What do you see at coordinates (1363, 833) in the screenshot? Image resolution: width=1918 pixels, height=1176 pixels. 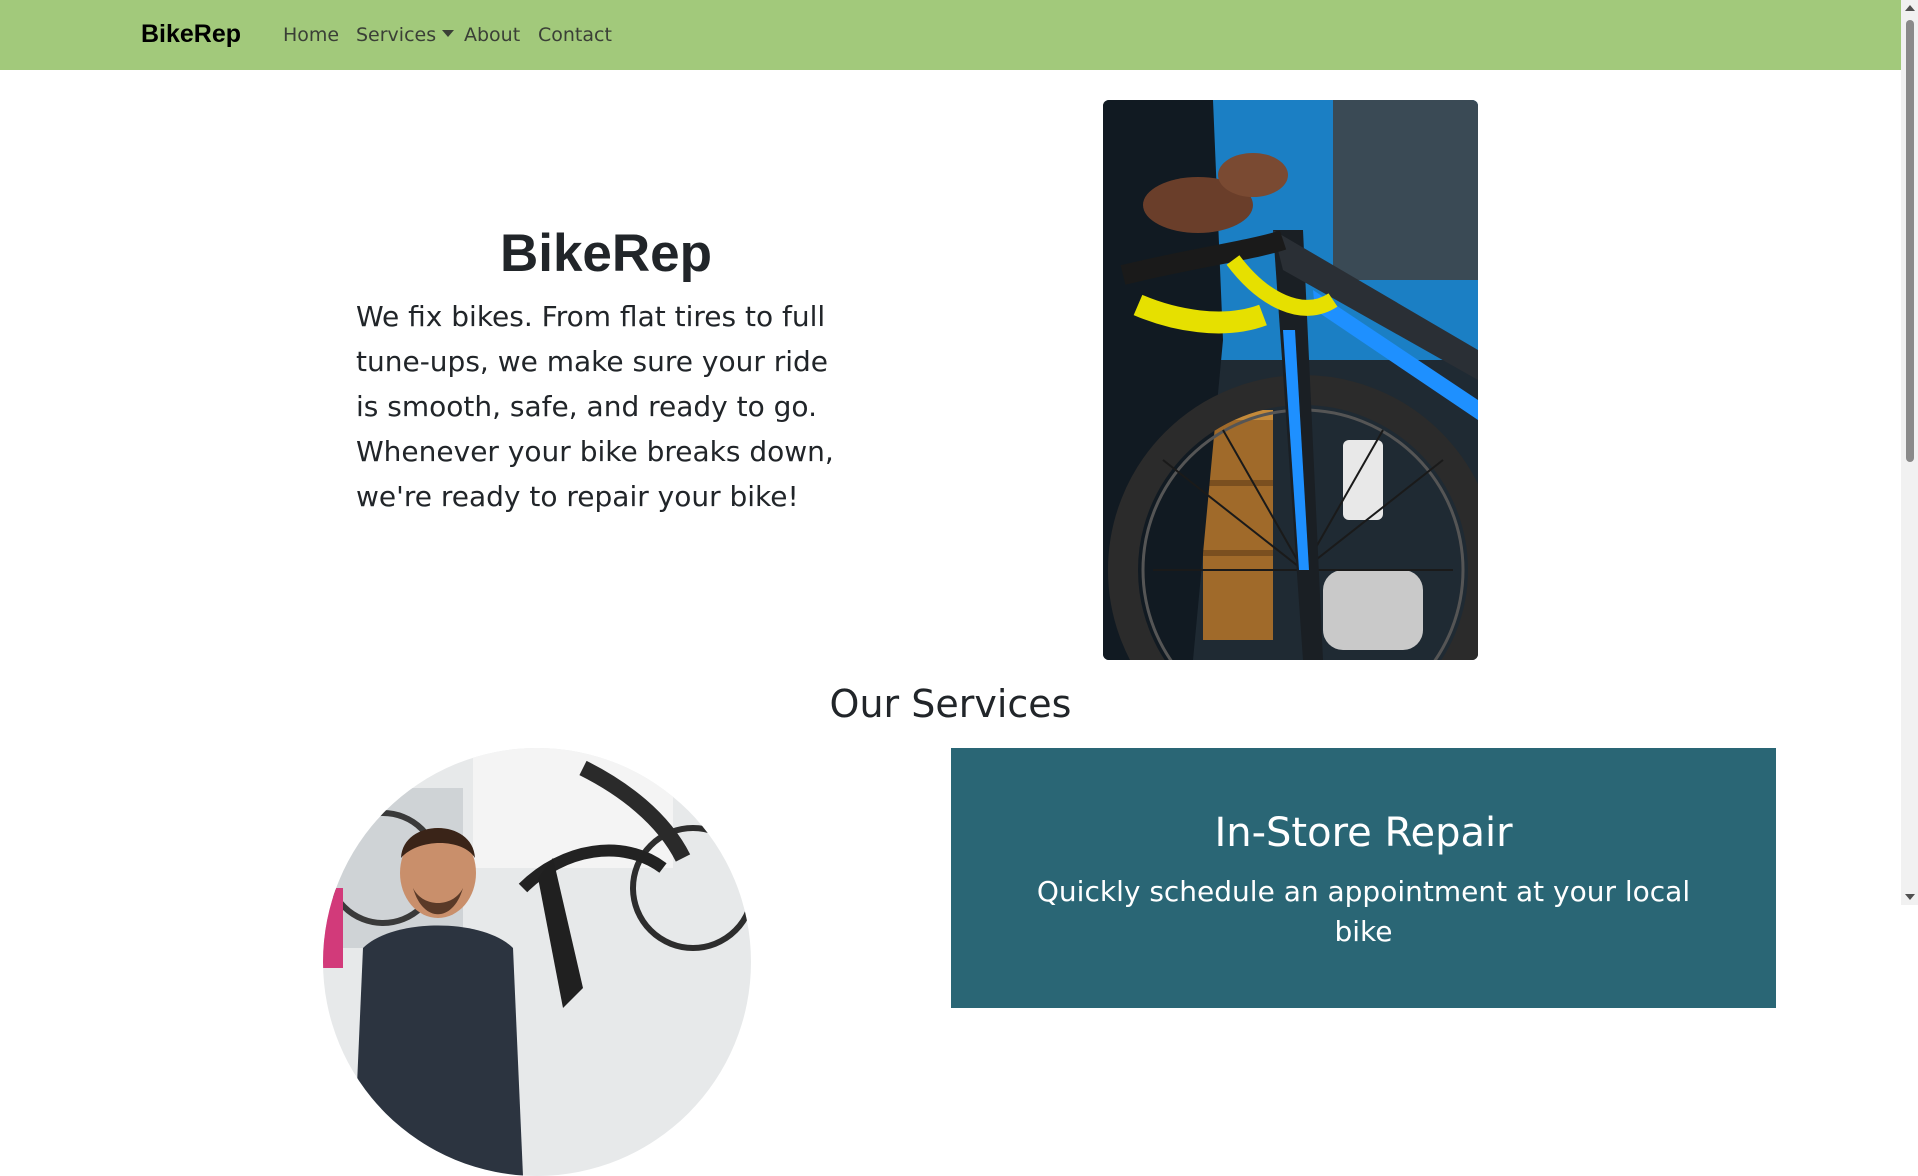 I see `service-card-title: In-Store Repair` at bounding box center [1363, 833].